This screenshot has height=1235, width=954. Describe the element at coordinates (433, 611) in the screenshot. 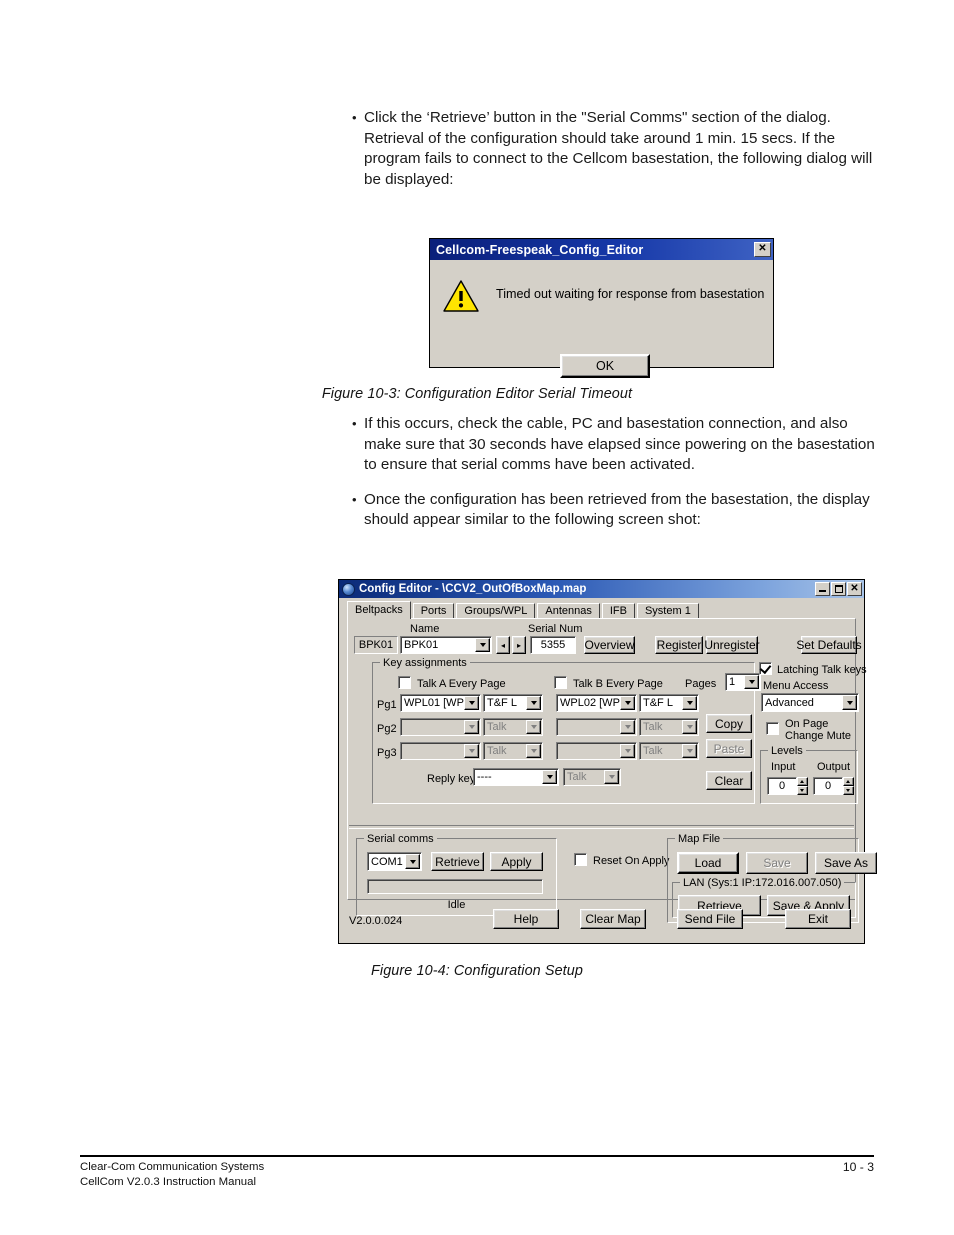

I see `tab-ports: Ports` at that location.